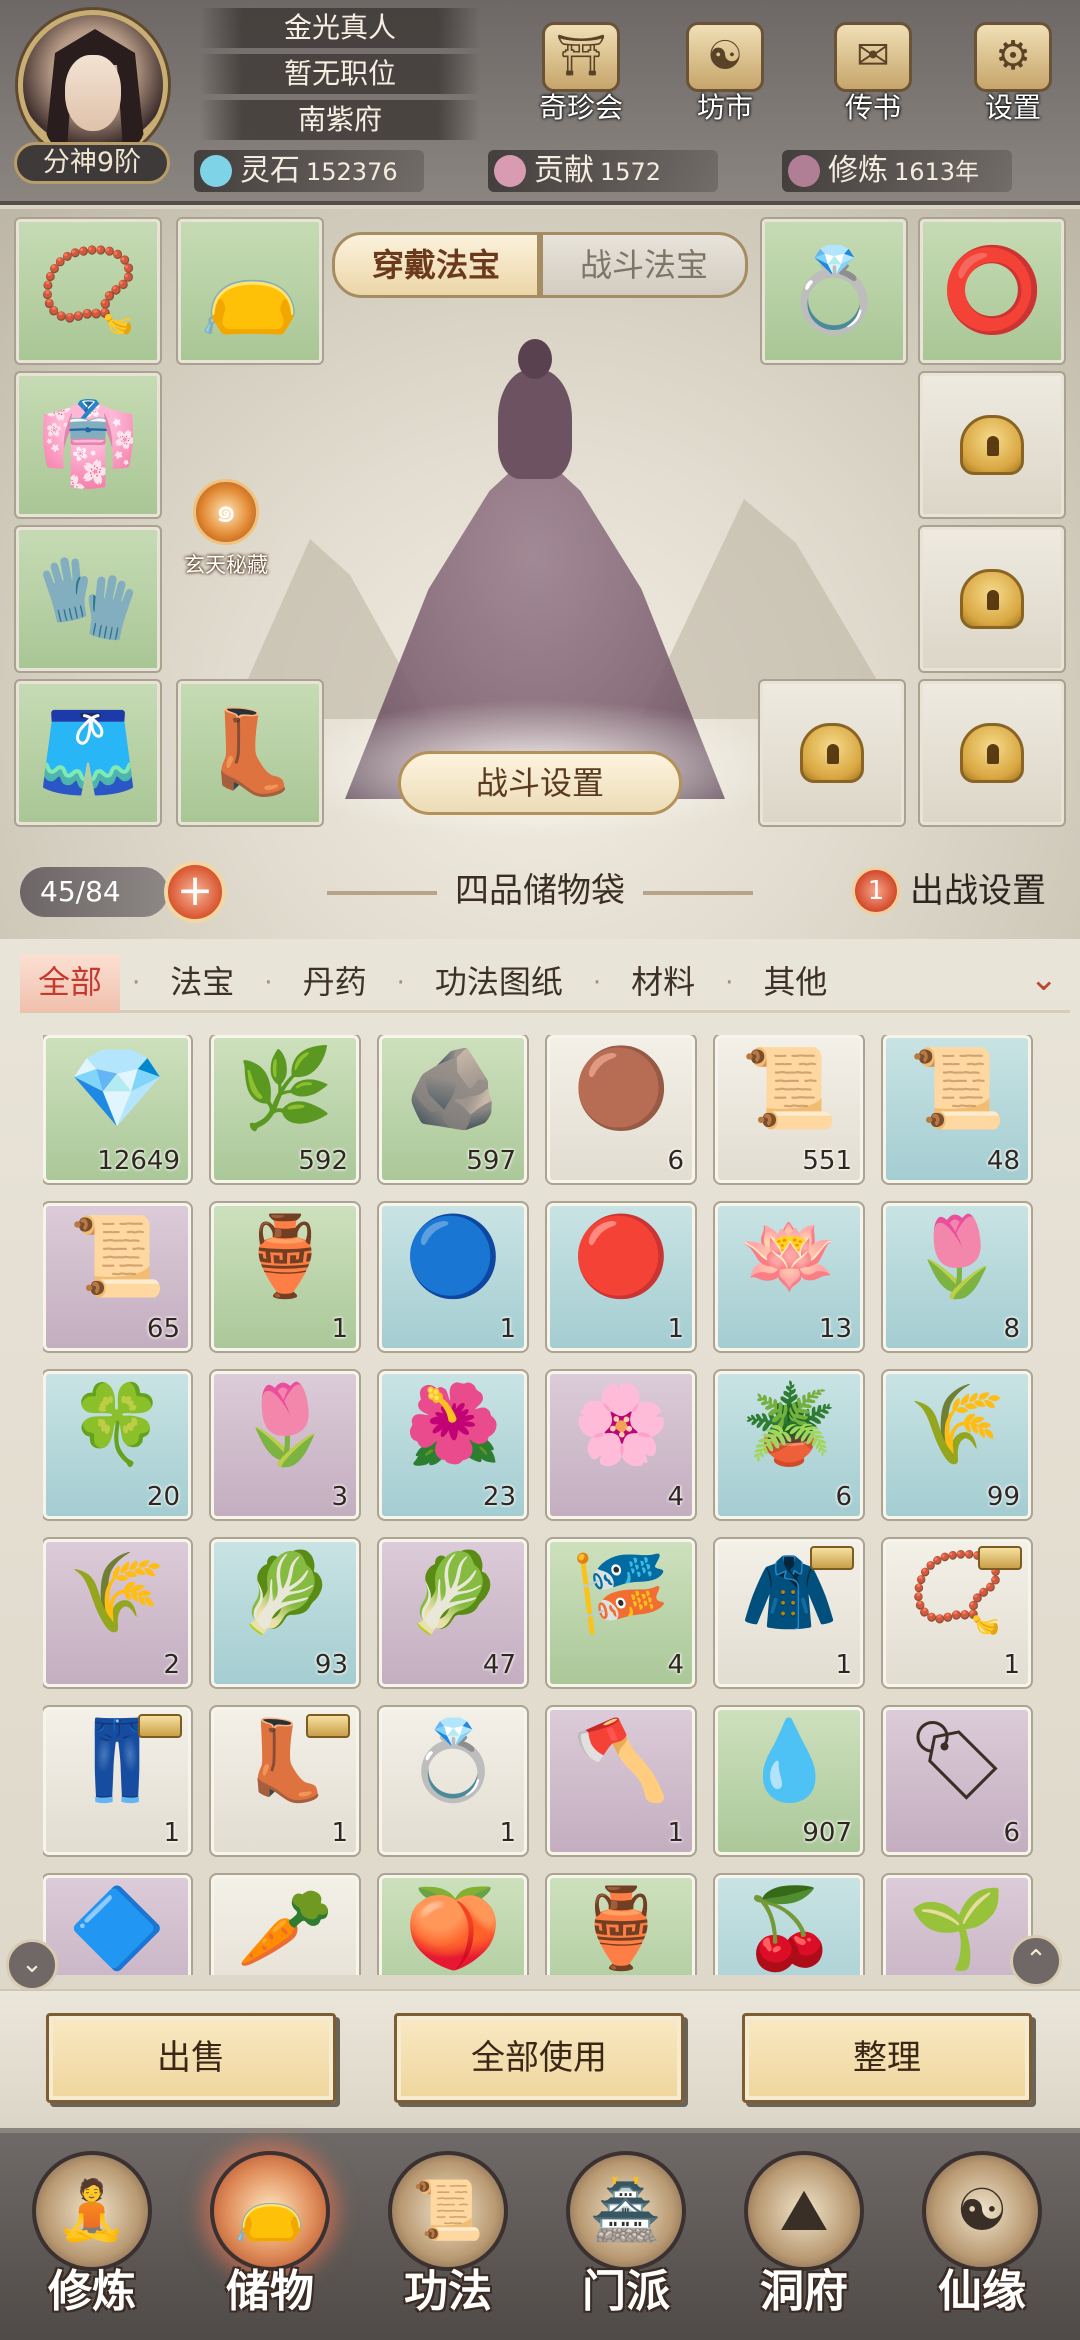 Image resolution: width=1080 pixels, height=2340 pixels. Describe the element at coordinates (453, 1277) in the screenshot. I see `inventory-item: 🔵 1` at that location.